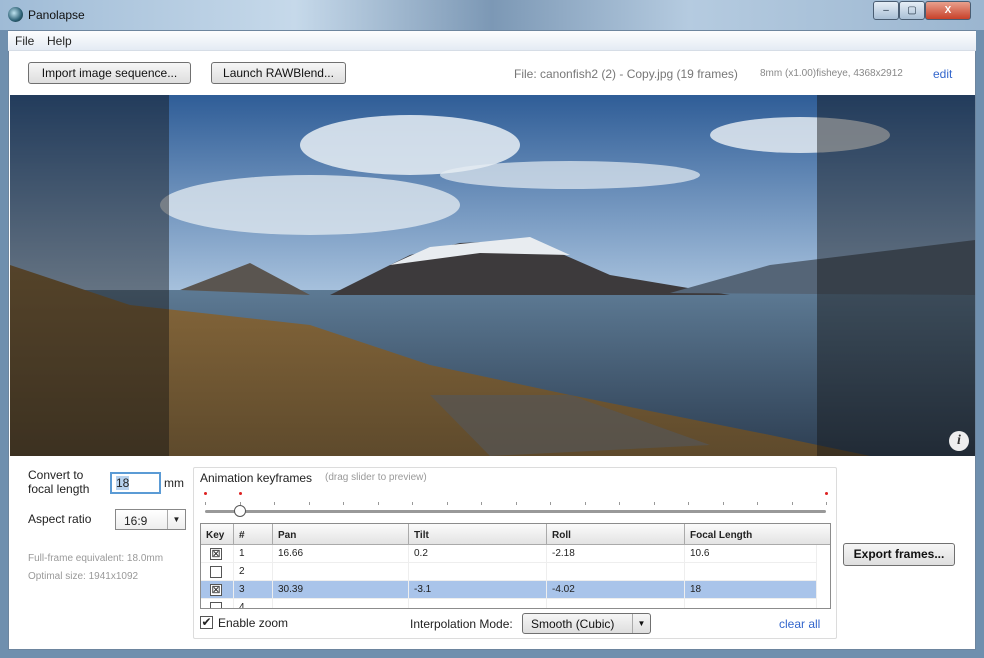 The height and width of the screenshot is (658, 984). I want to click on app-icon, so click(15, 14).